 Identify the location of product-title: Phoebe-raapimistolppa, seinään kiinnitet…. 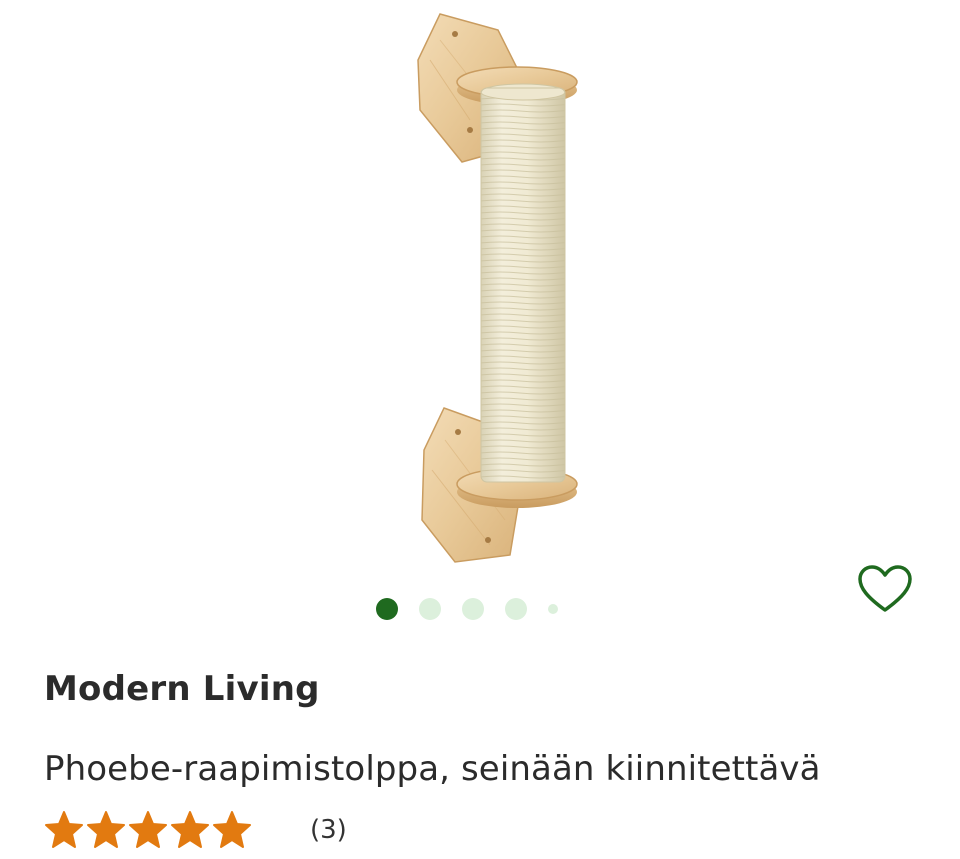
(432, 769).